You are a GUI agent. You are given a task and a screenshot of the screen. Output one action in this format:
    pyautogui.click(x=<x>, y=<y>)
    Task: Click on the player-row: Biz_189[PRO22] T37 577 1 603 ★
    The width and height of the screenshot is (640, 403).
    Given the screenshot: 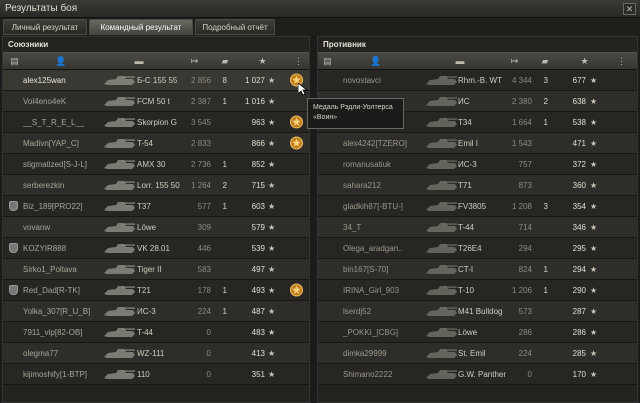 What is the action you would take?
    pyautogui.click(x=156, y=206)
    